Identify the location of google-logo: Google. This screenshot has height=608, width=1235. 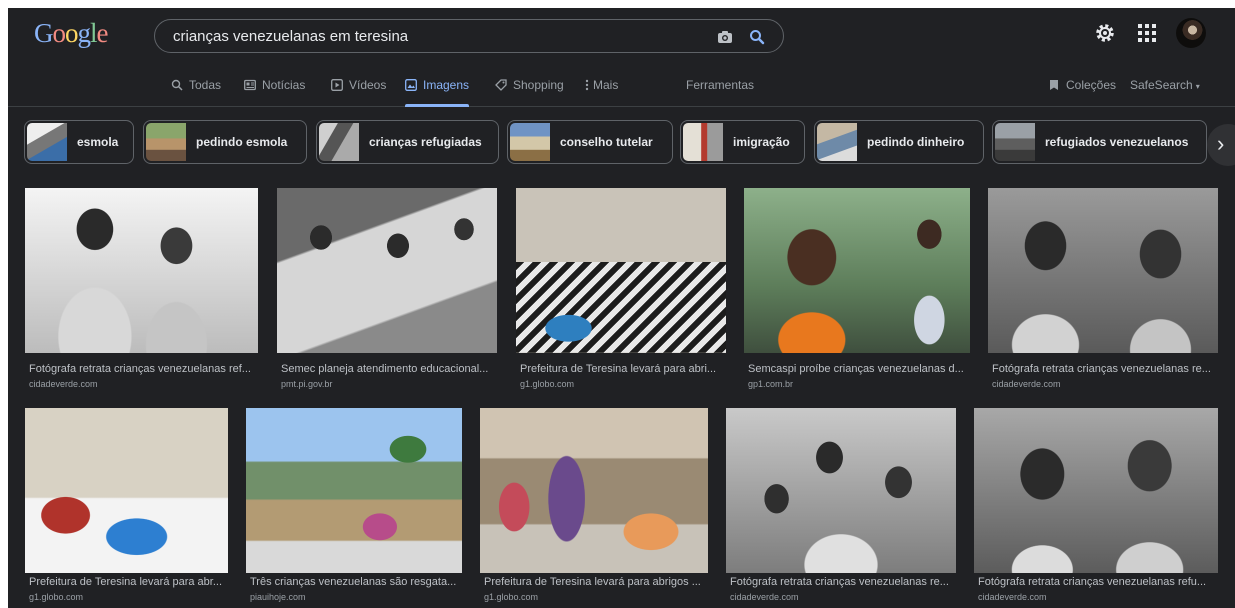
(71, 33).